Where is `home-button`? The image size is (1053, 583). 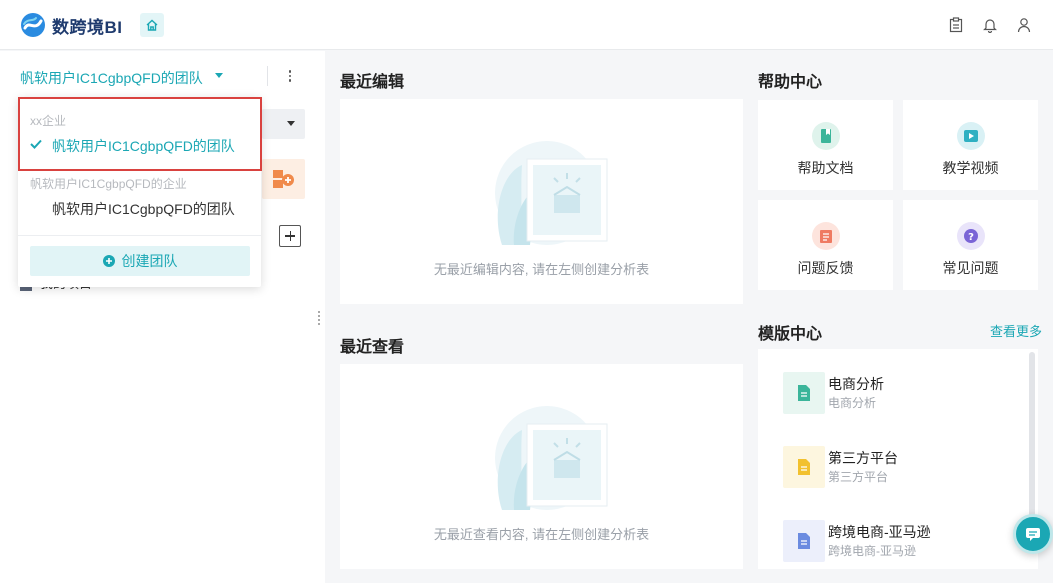 home-button is located at coordinates (152, 25).